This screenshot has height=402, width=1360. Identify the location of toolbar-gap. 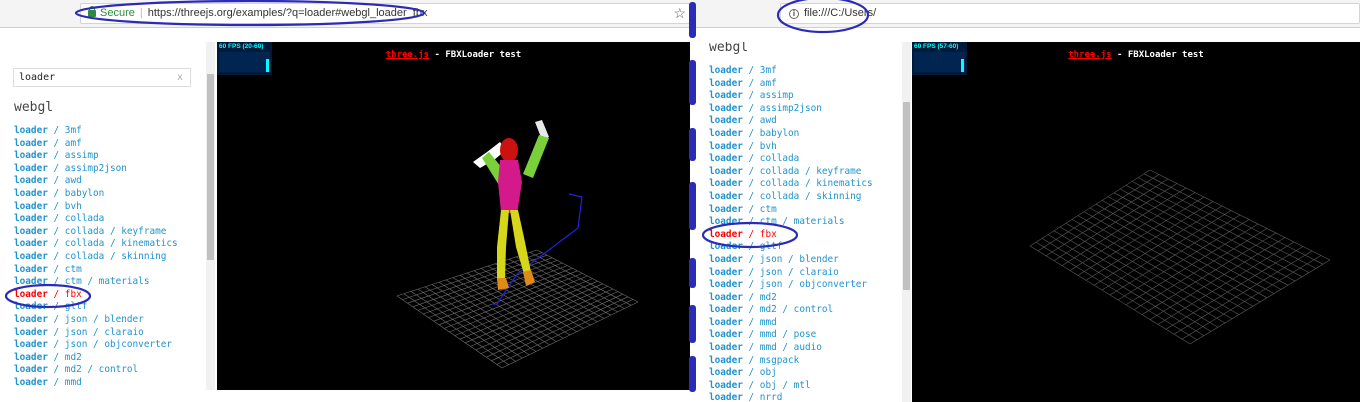
(345, 35).